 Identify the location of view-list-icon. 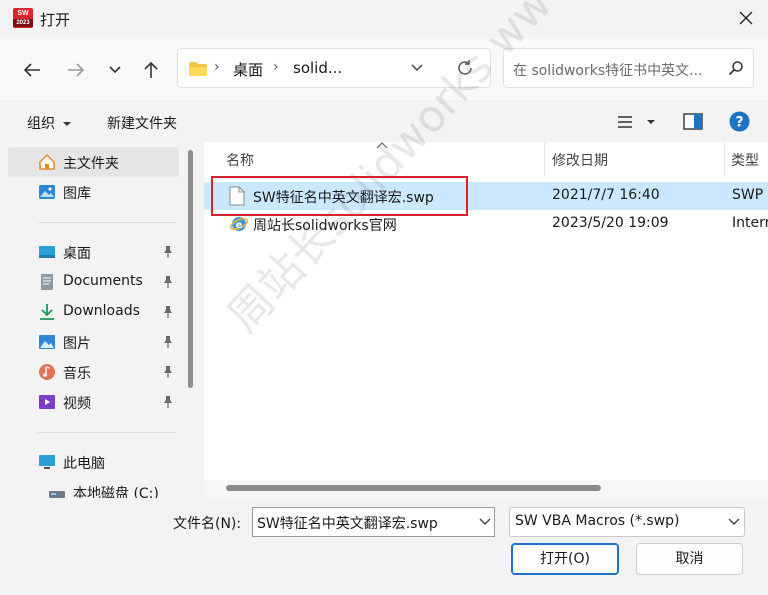
(625, 122).